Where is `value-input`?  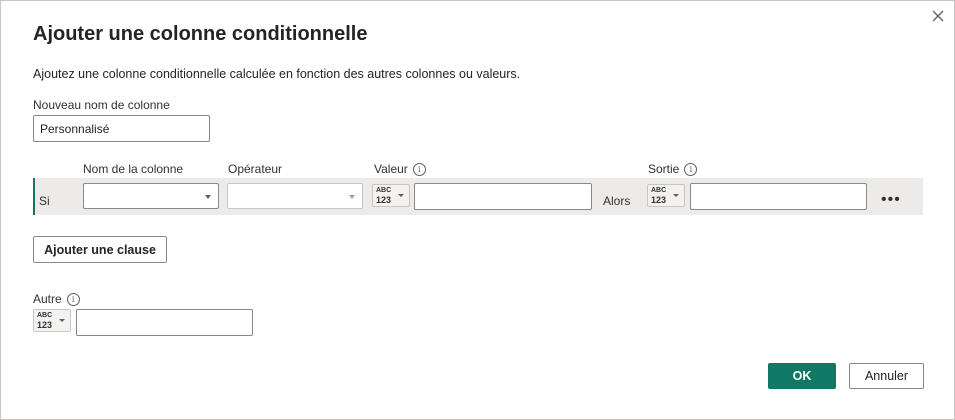
value-input is located at coordinates (503, 196).